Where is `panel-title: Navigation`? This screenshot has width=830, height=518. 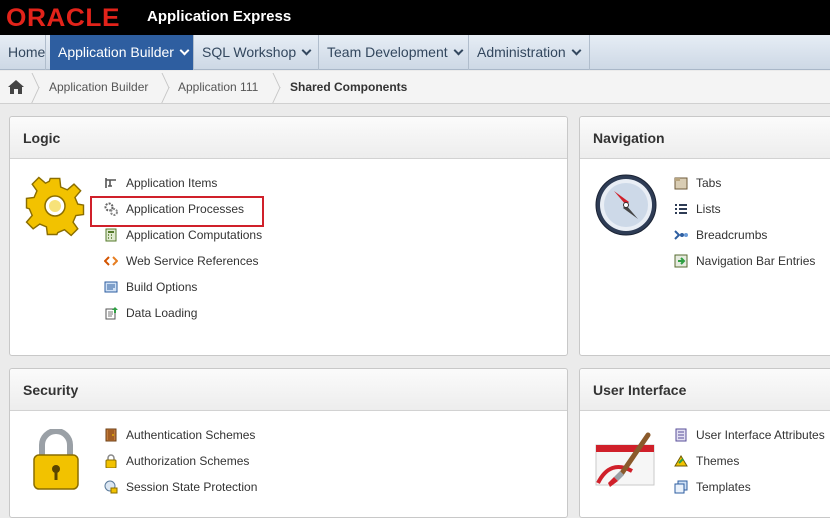
panel-title: Navigation is located at coordinates (705, 138).